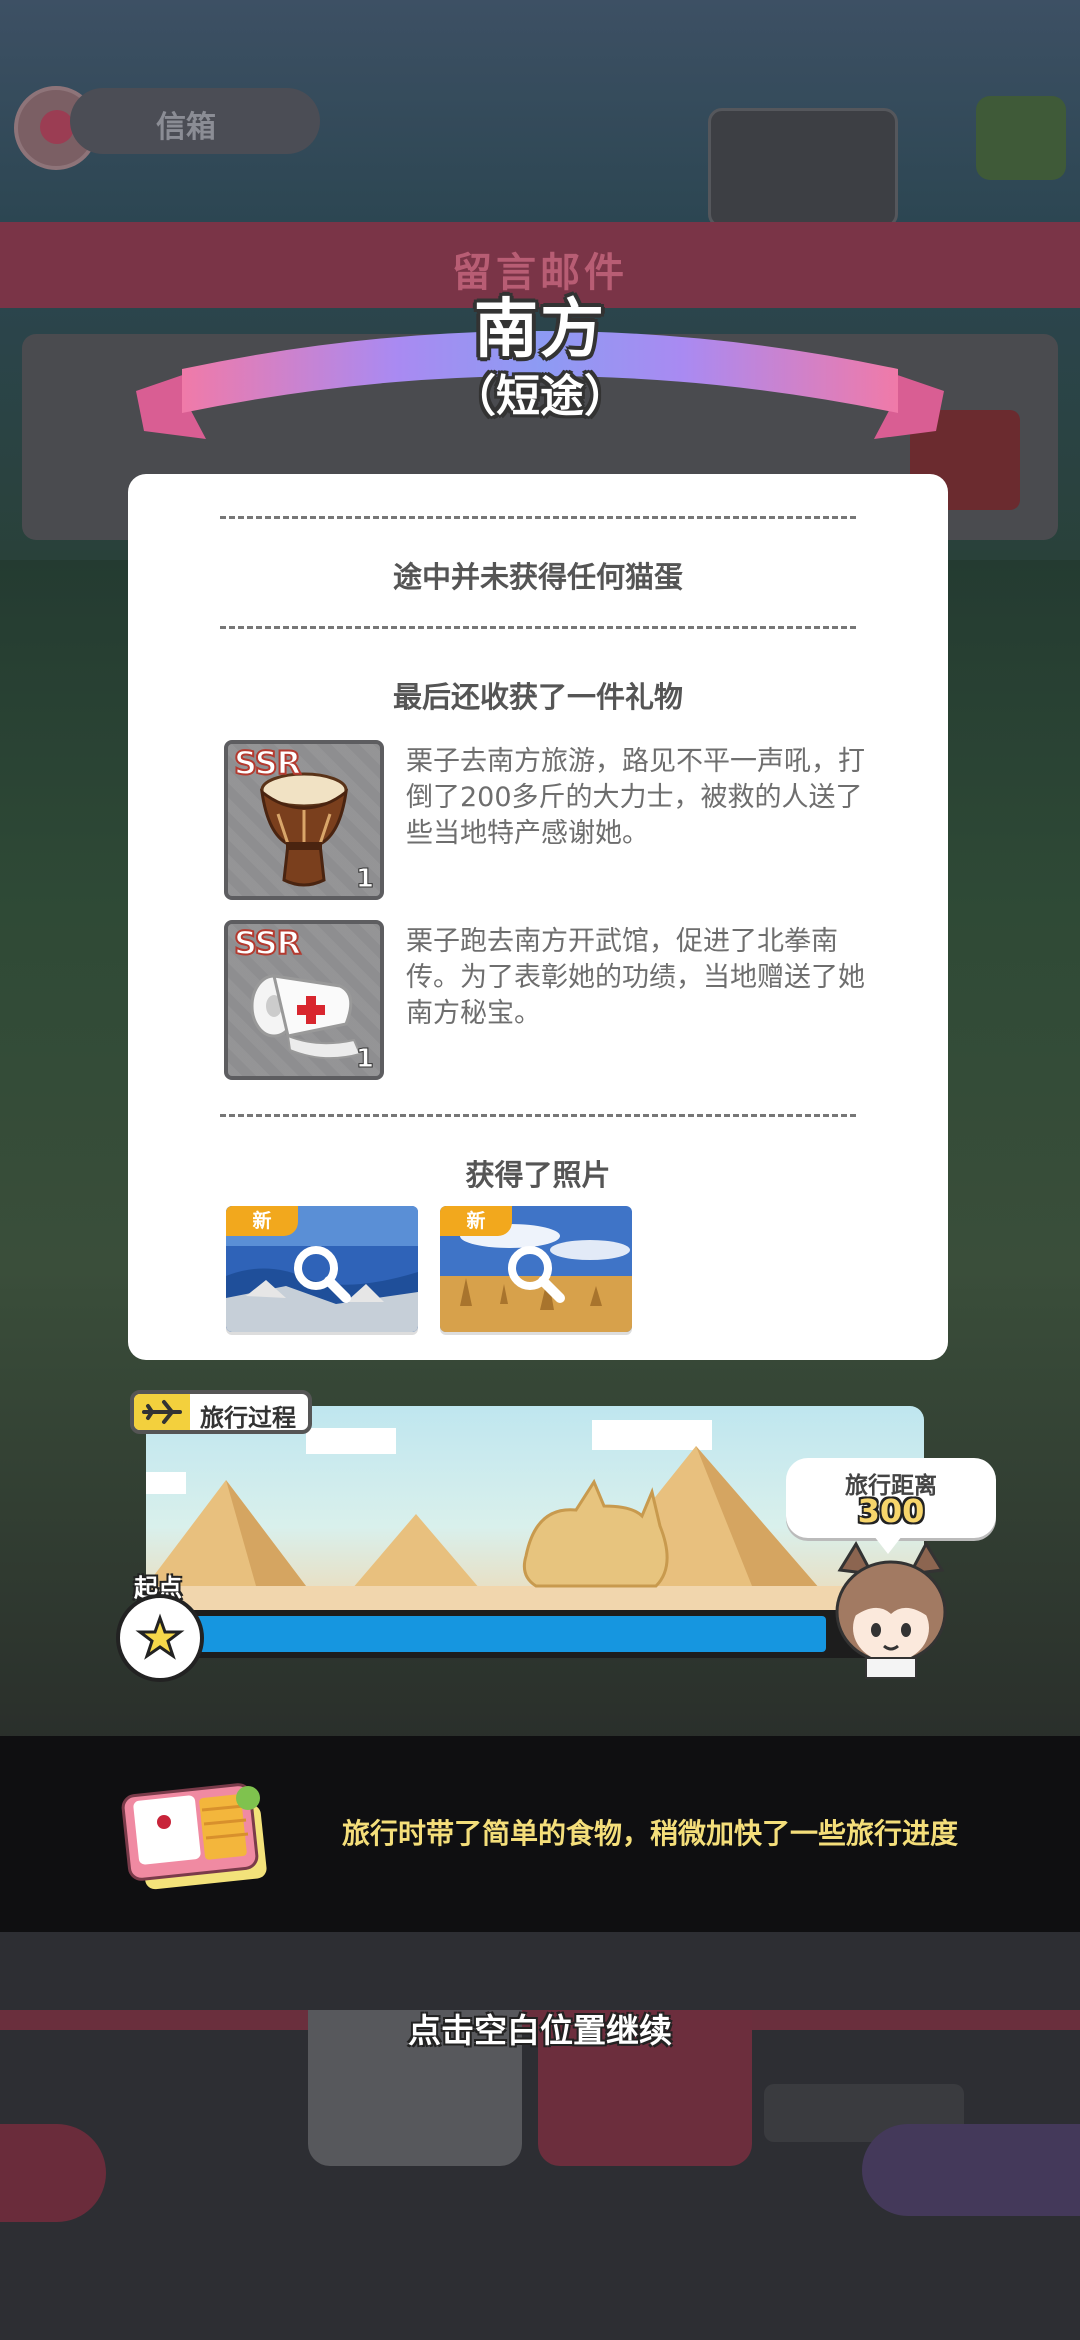  I want to click on gift-section-title: 最后还收获了一件礼物, so click(537, 697).